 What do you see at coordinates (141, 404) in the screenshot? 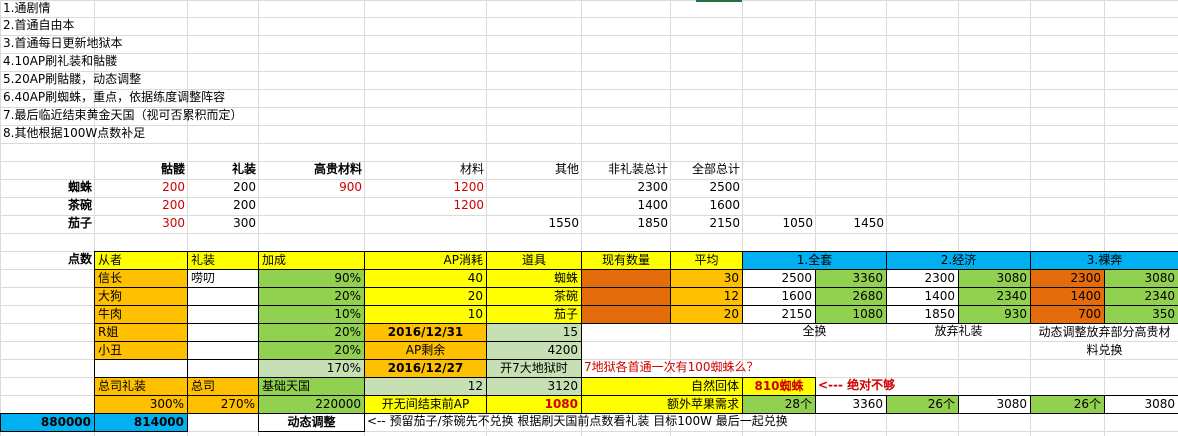
I see `bottom-r2-0: 300%` at bounding box center [141, 404].